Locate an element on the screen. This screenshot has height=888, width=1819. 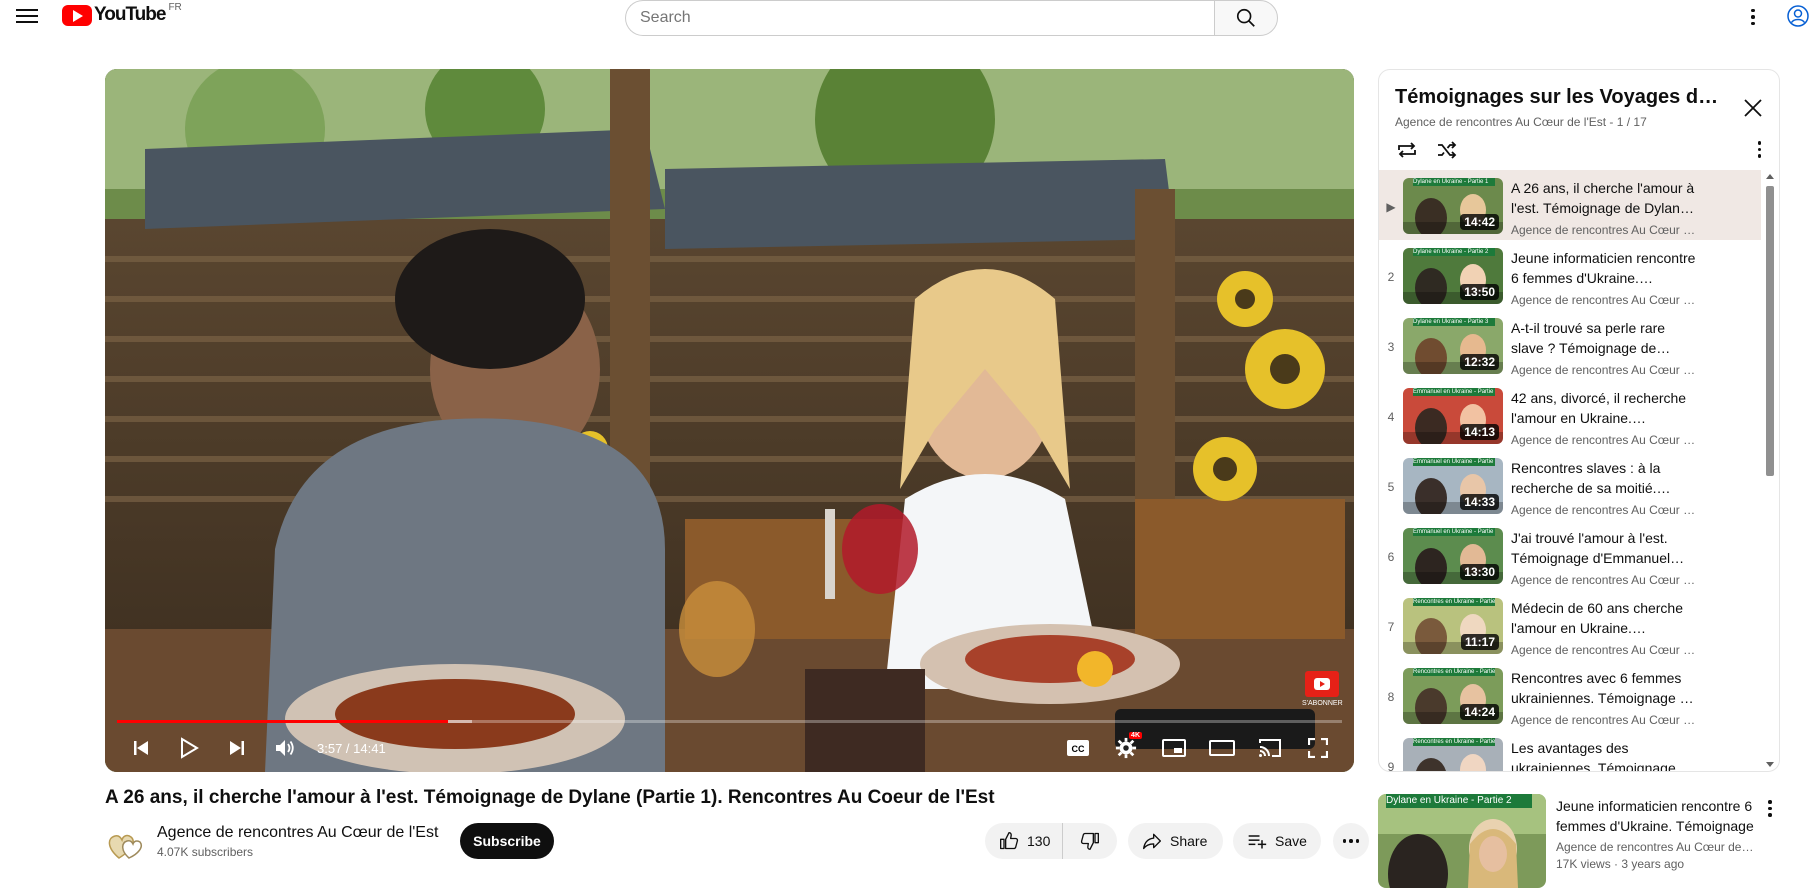
scroll-up-icon is located at coordinates (1770, 176).